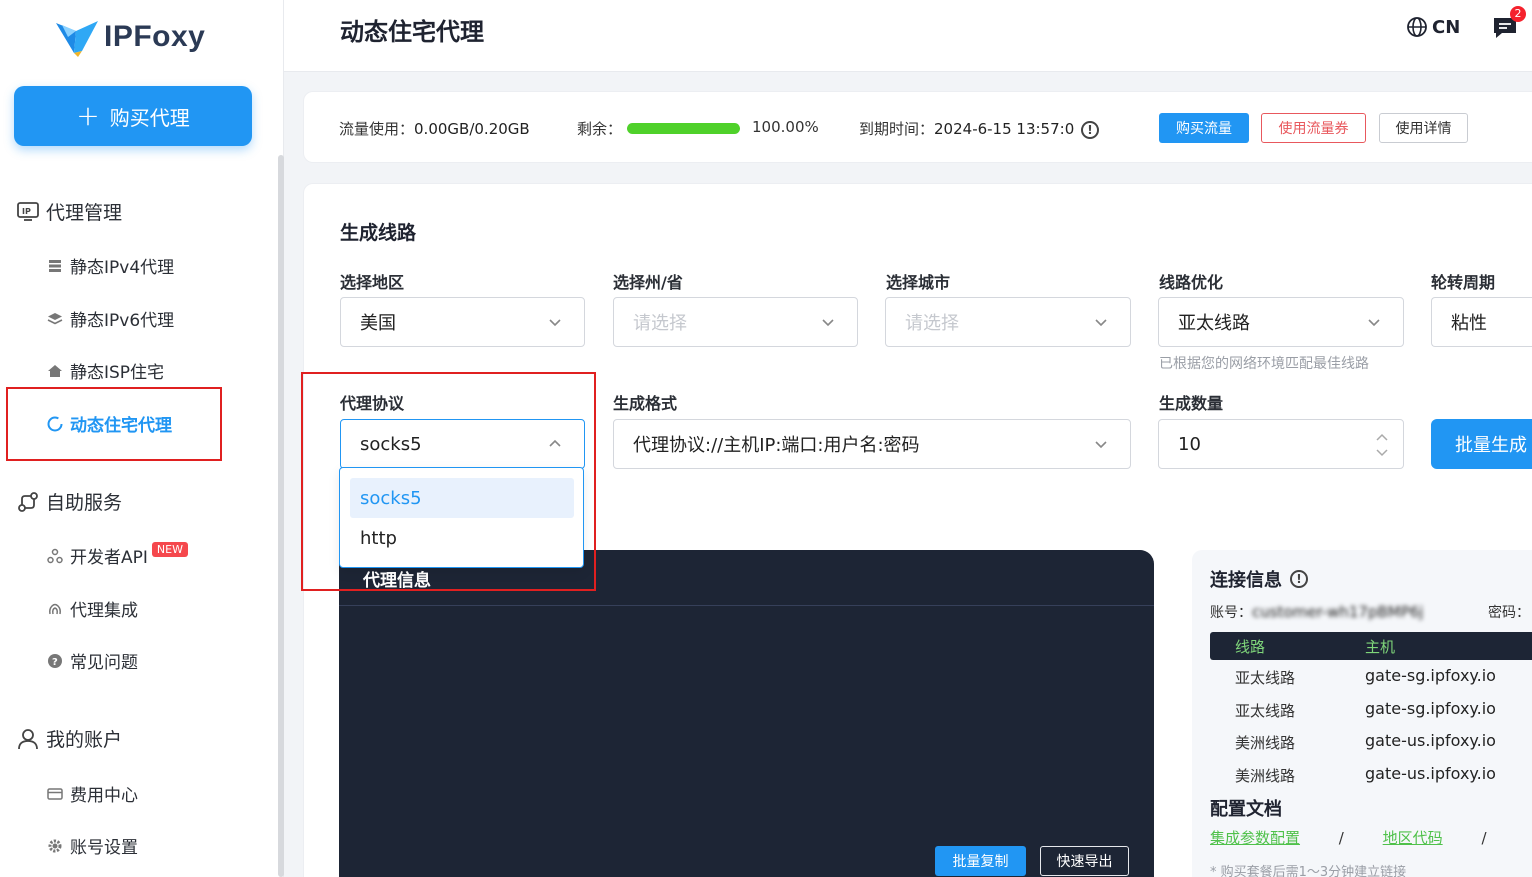 The image size is (1532, 877). Describe the element at coordinates (378, 233) in the screenshot. I see `section-title: 生成线路` at that location.